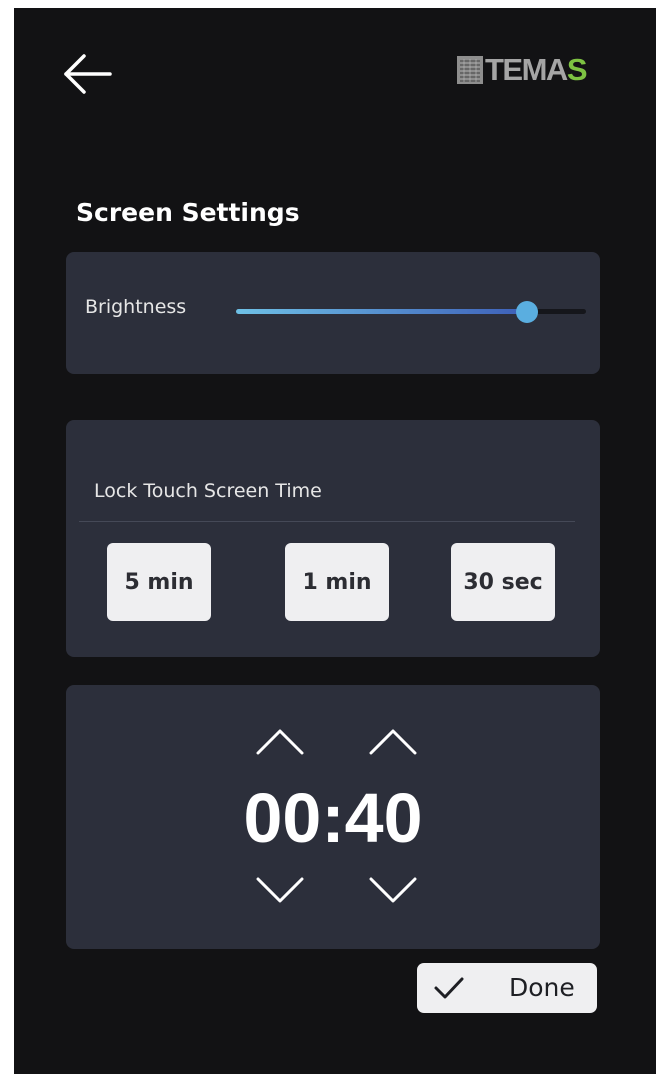  I want to click on brand-logo: TEMAS, so click(522, 70).